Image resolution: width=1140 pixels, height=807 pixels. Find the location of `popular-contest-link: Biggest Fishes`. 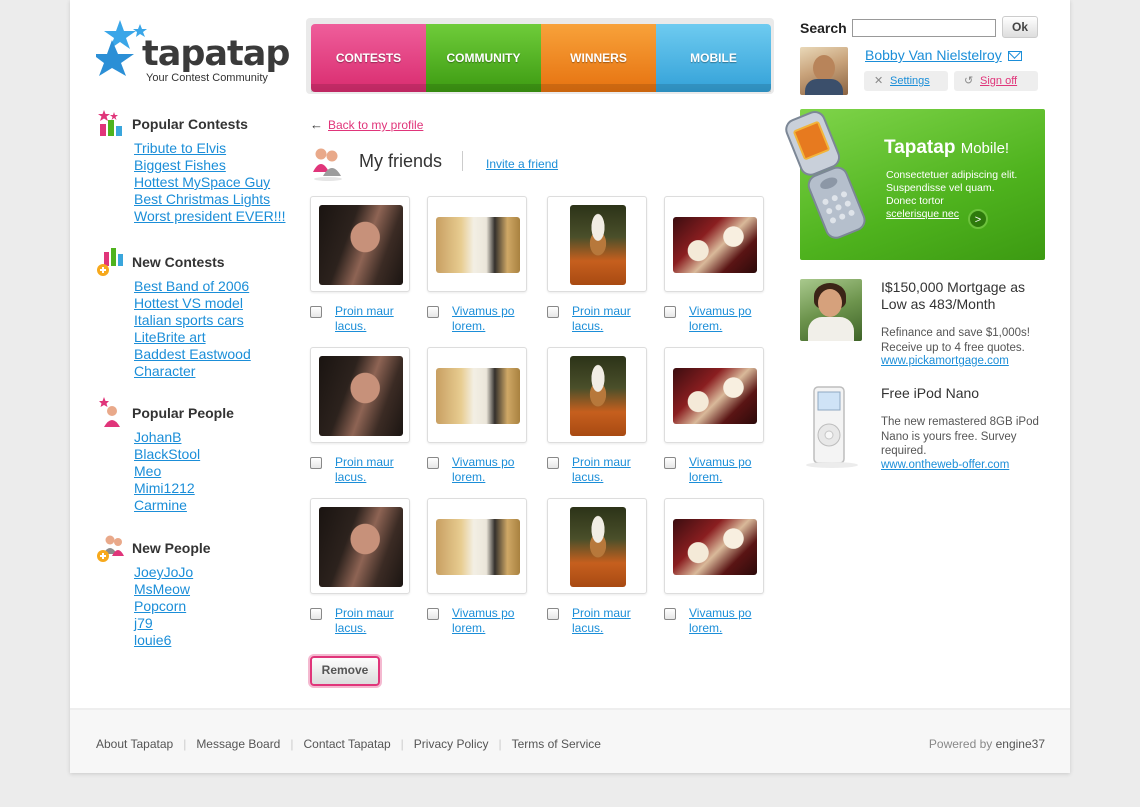

popular-contest-link: Biggest Fishes is located at coordinates (180, 165).